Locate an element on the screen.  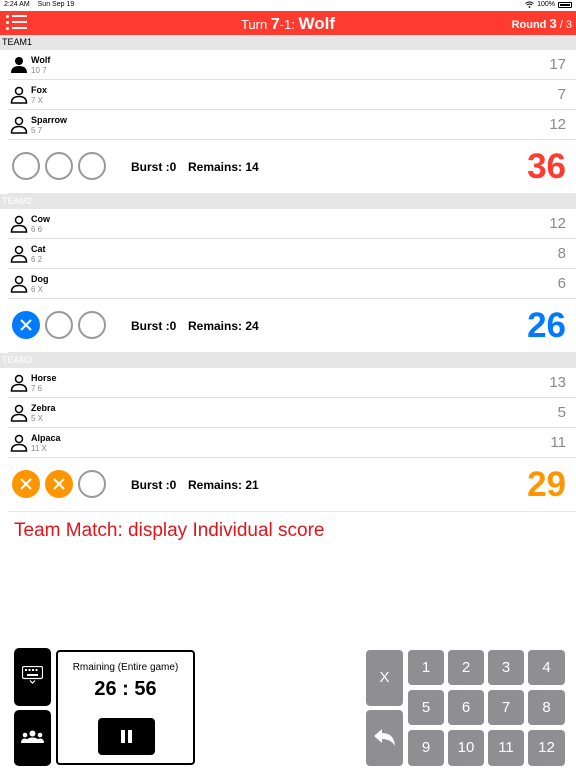
player-score: 8 is located at coordinates (561, 253).